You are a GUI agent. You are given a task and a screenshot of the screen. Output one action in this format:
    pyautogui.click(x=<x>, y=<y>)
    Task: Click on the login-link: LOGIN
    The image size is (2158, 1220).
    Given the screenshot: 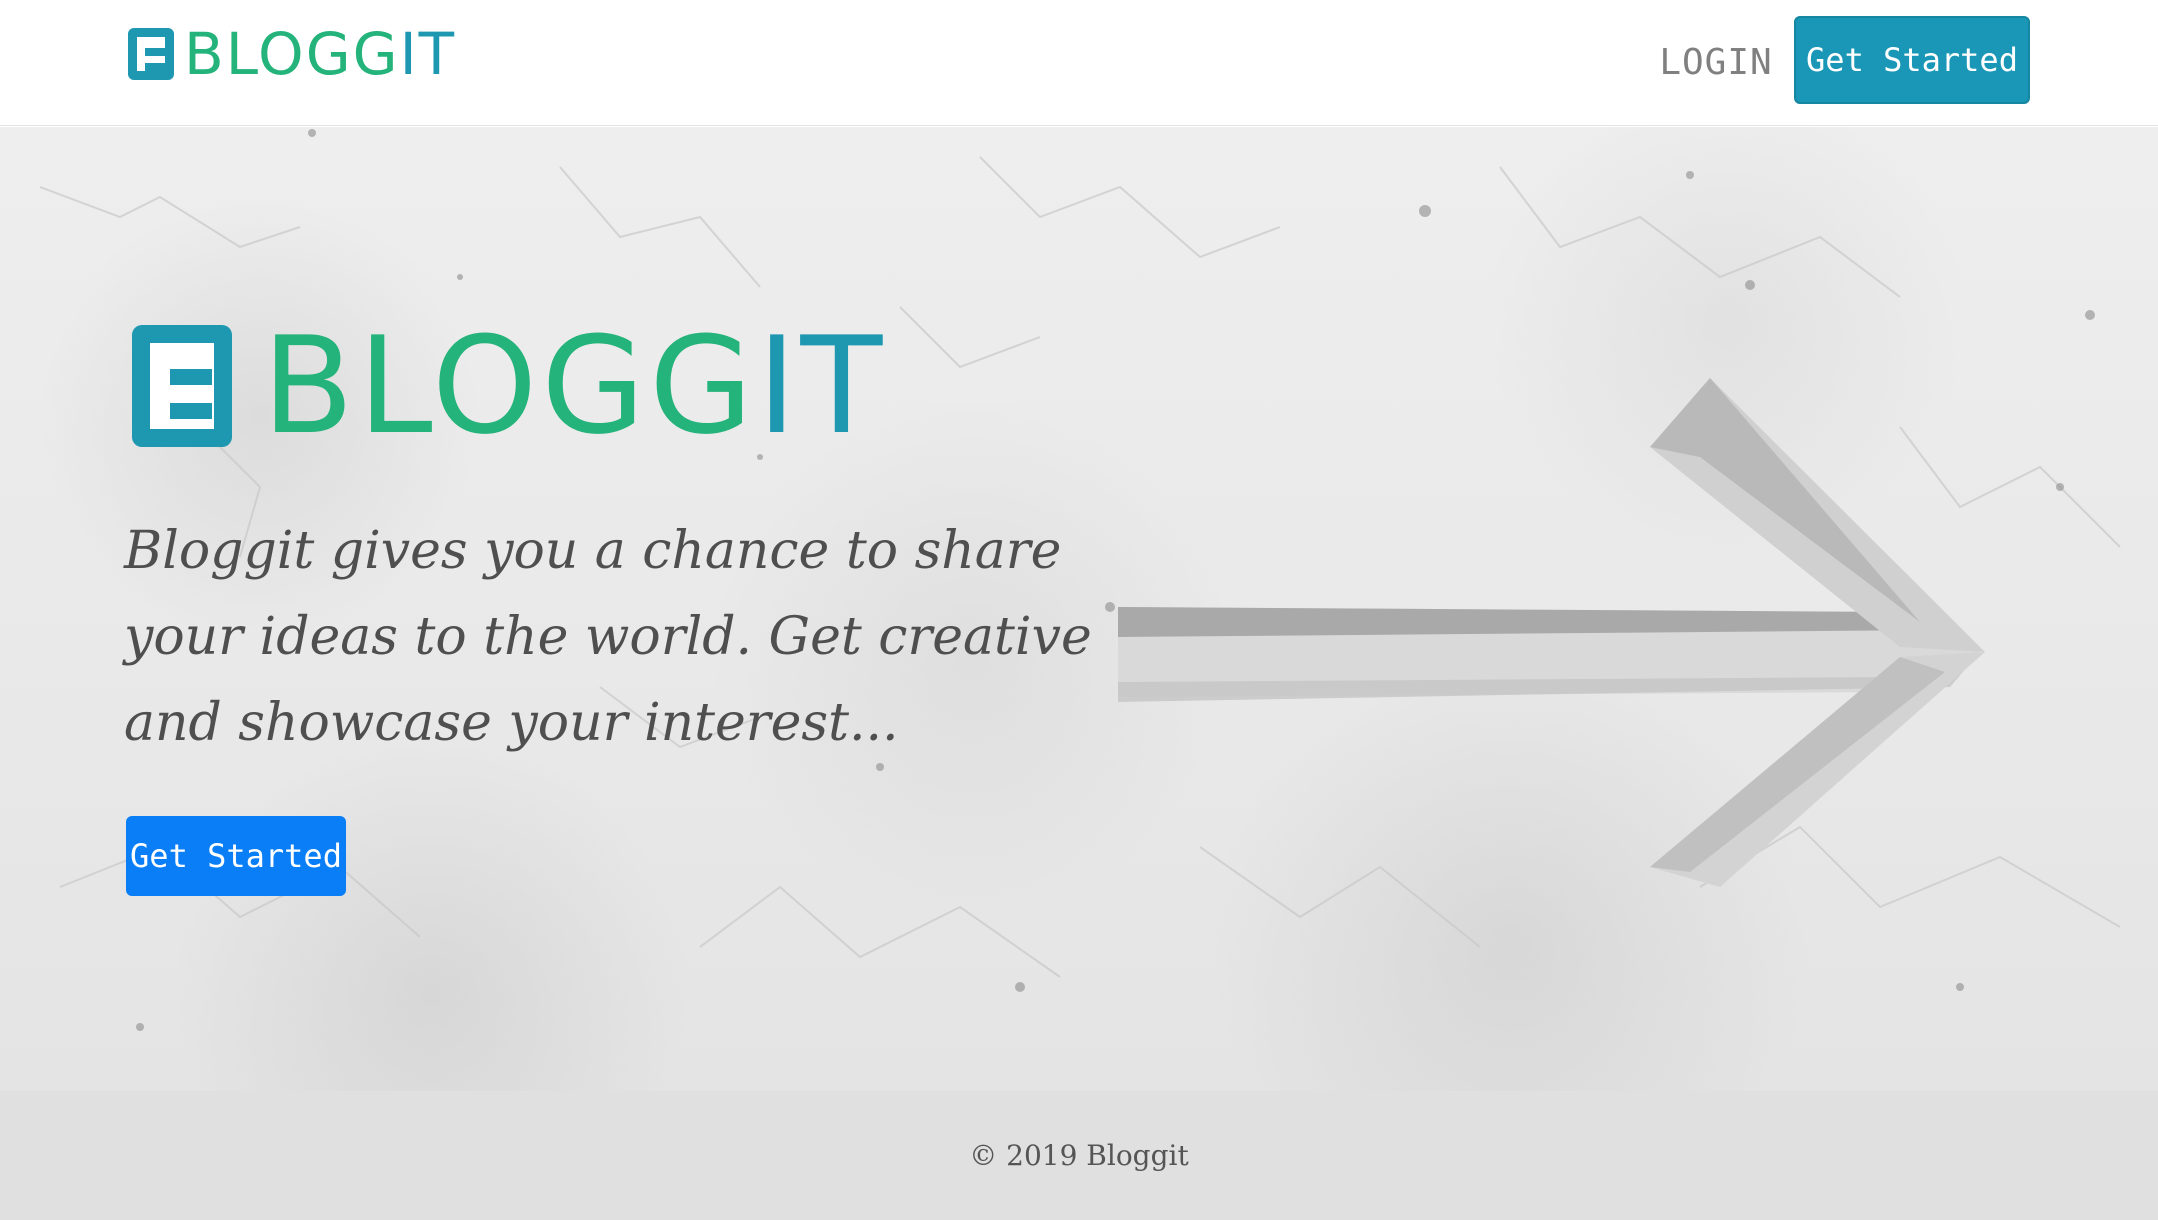 What is the action you would take?
    pyautogui.click(x=1715, y=62)
    